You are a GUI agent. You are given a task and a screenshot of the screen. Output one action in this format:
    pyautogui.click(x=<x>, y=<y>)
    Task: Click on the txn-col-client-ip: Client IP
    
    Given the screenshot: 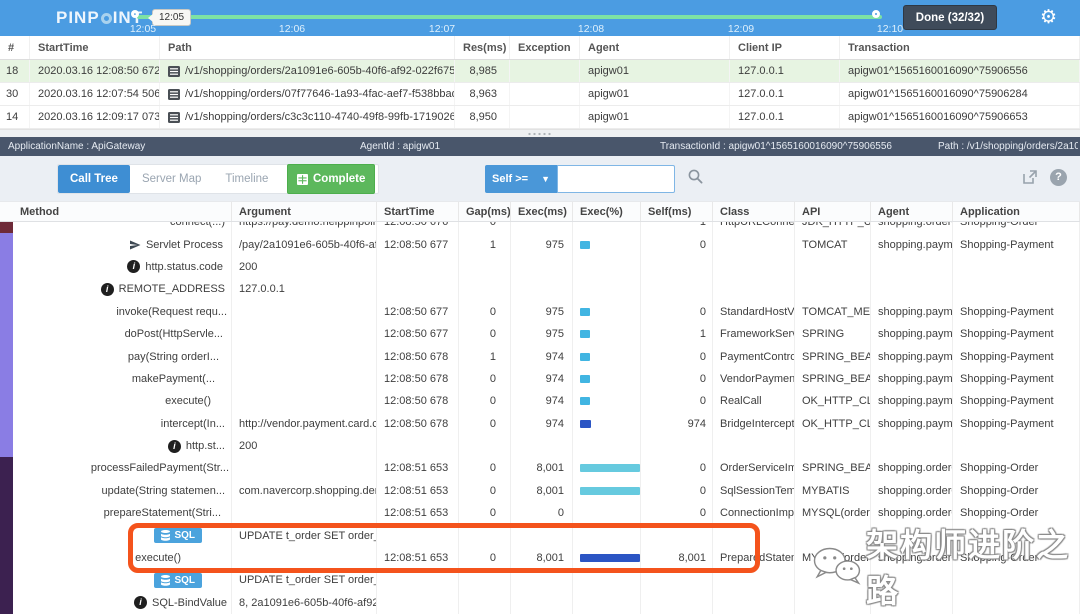 What is the action you would take?
    pyautogui.click(x=785, y=47)
    